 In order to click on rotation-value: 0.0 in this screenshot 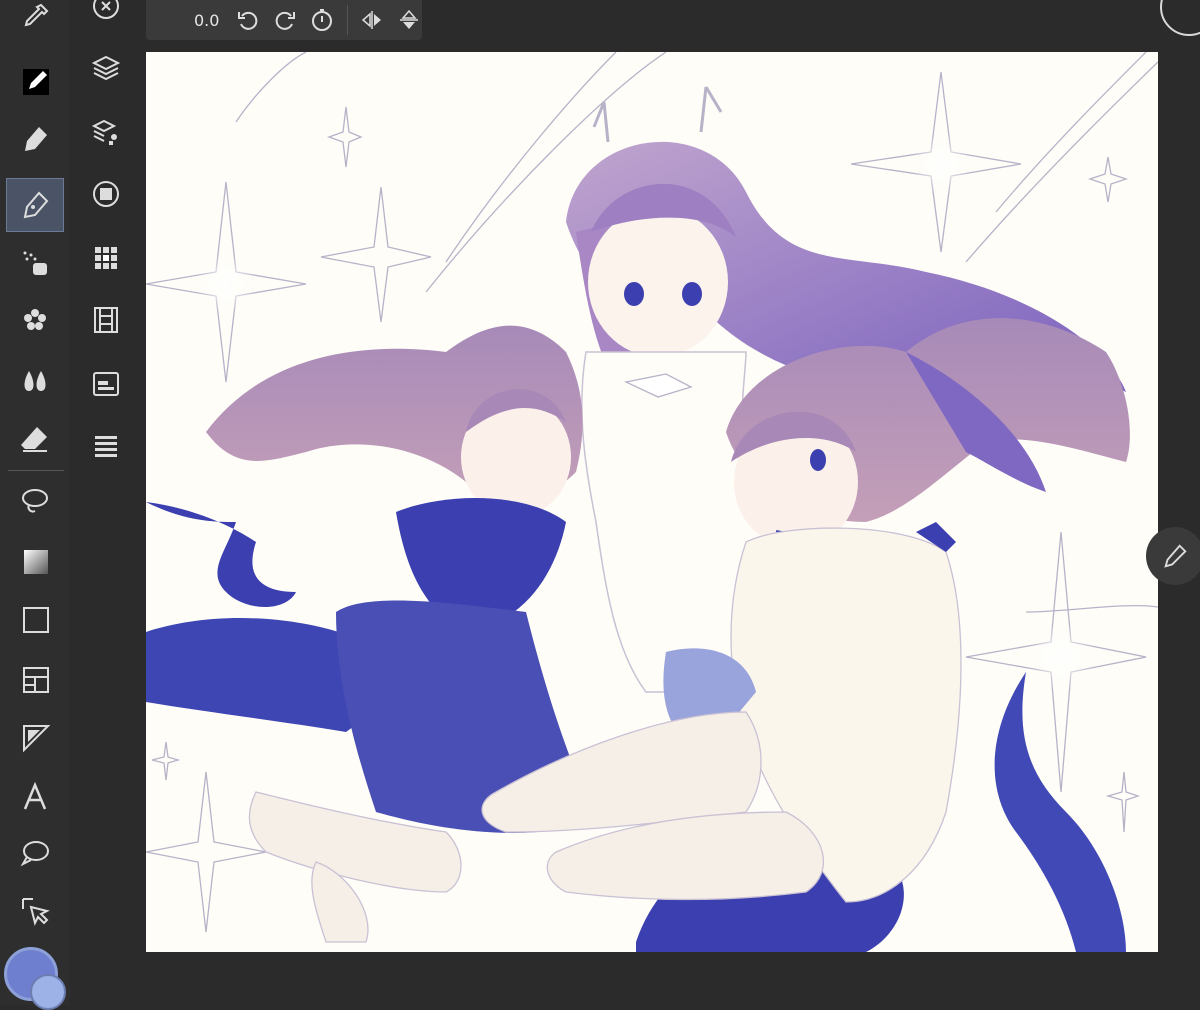, I will do `click(208, 20)`.